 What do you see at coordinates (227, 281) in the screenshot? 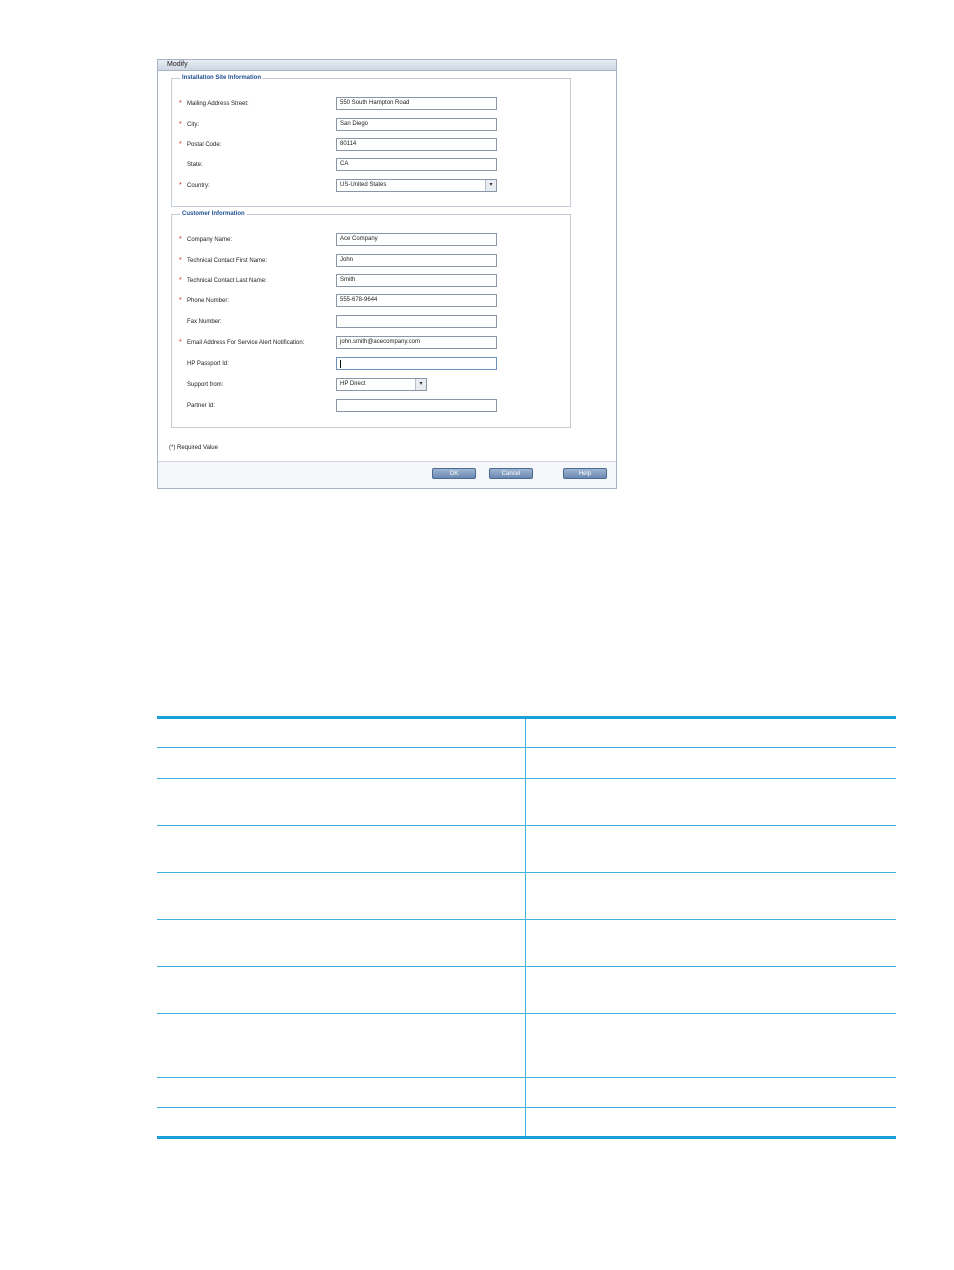
I see `last-name-label: Technical Contact Last Name:` at bounding box center [227, 281].